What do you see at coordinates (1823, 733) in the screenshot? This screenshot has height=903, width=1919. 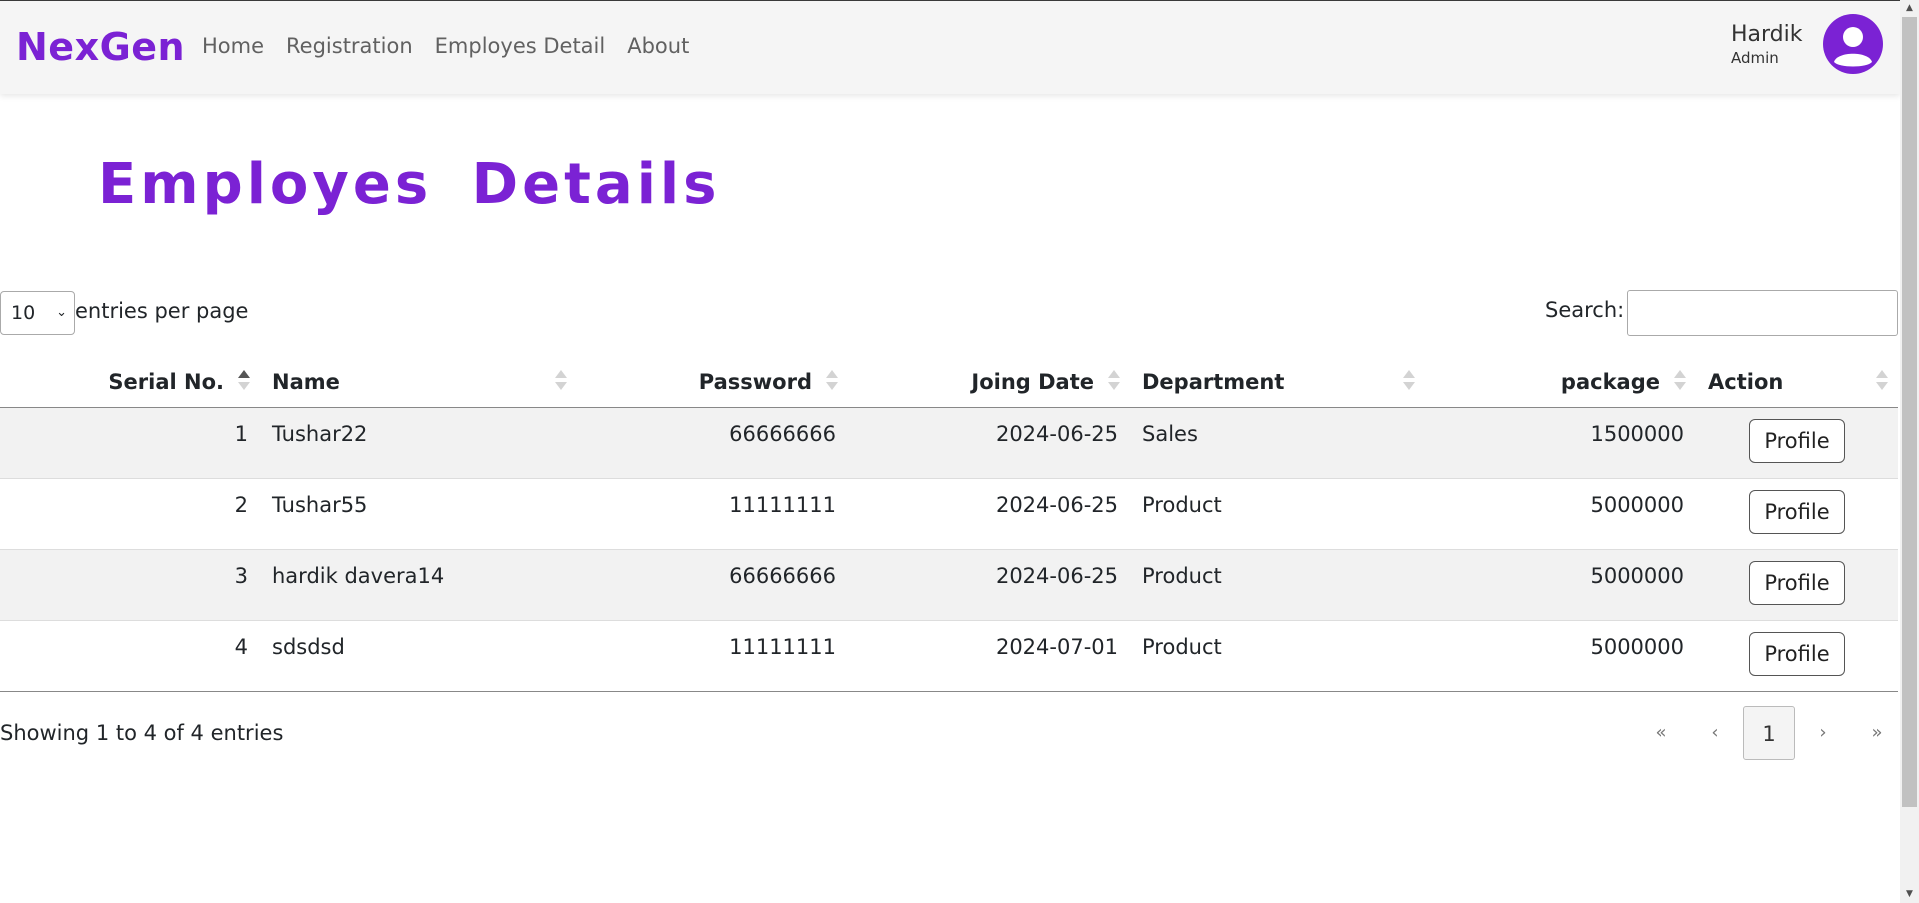 I see `page-next-button: ›` at bounding box center [1823, 733].